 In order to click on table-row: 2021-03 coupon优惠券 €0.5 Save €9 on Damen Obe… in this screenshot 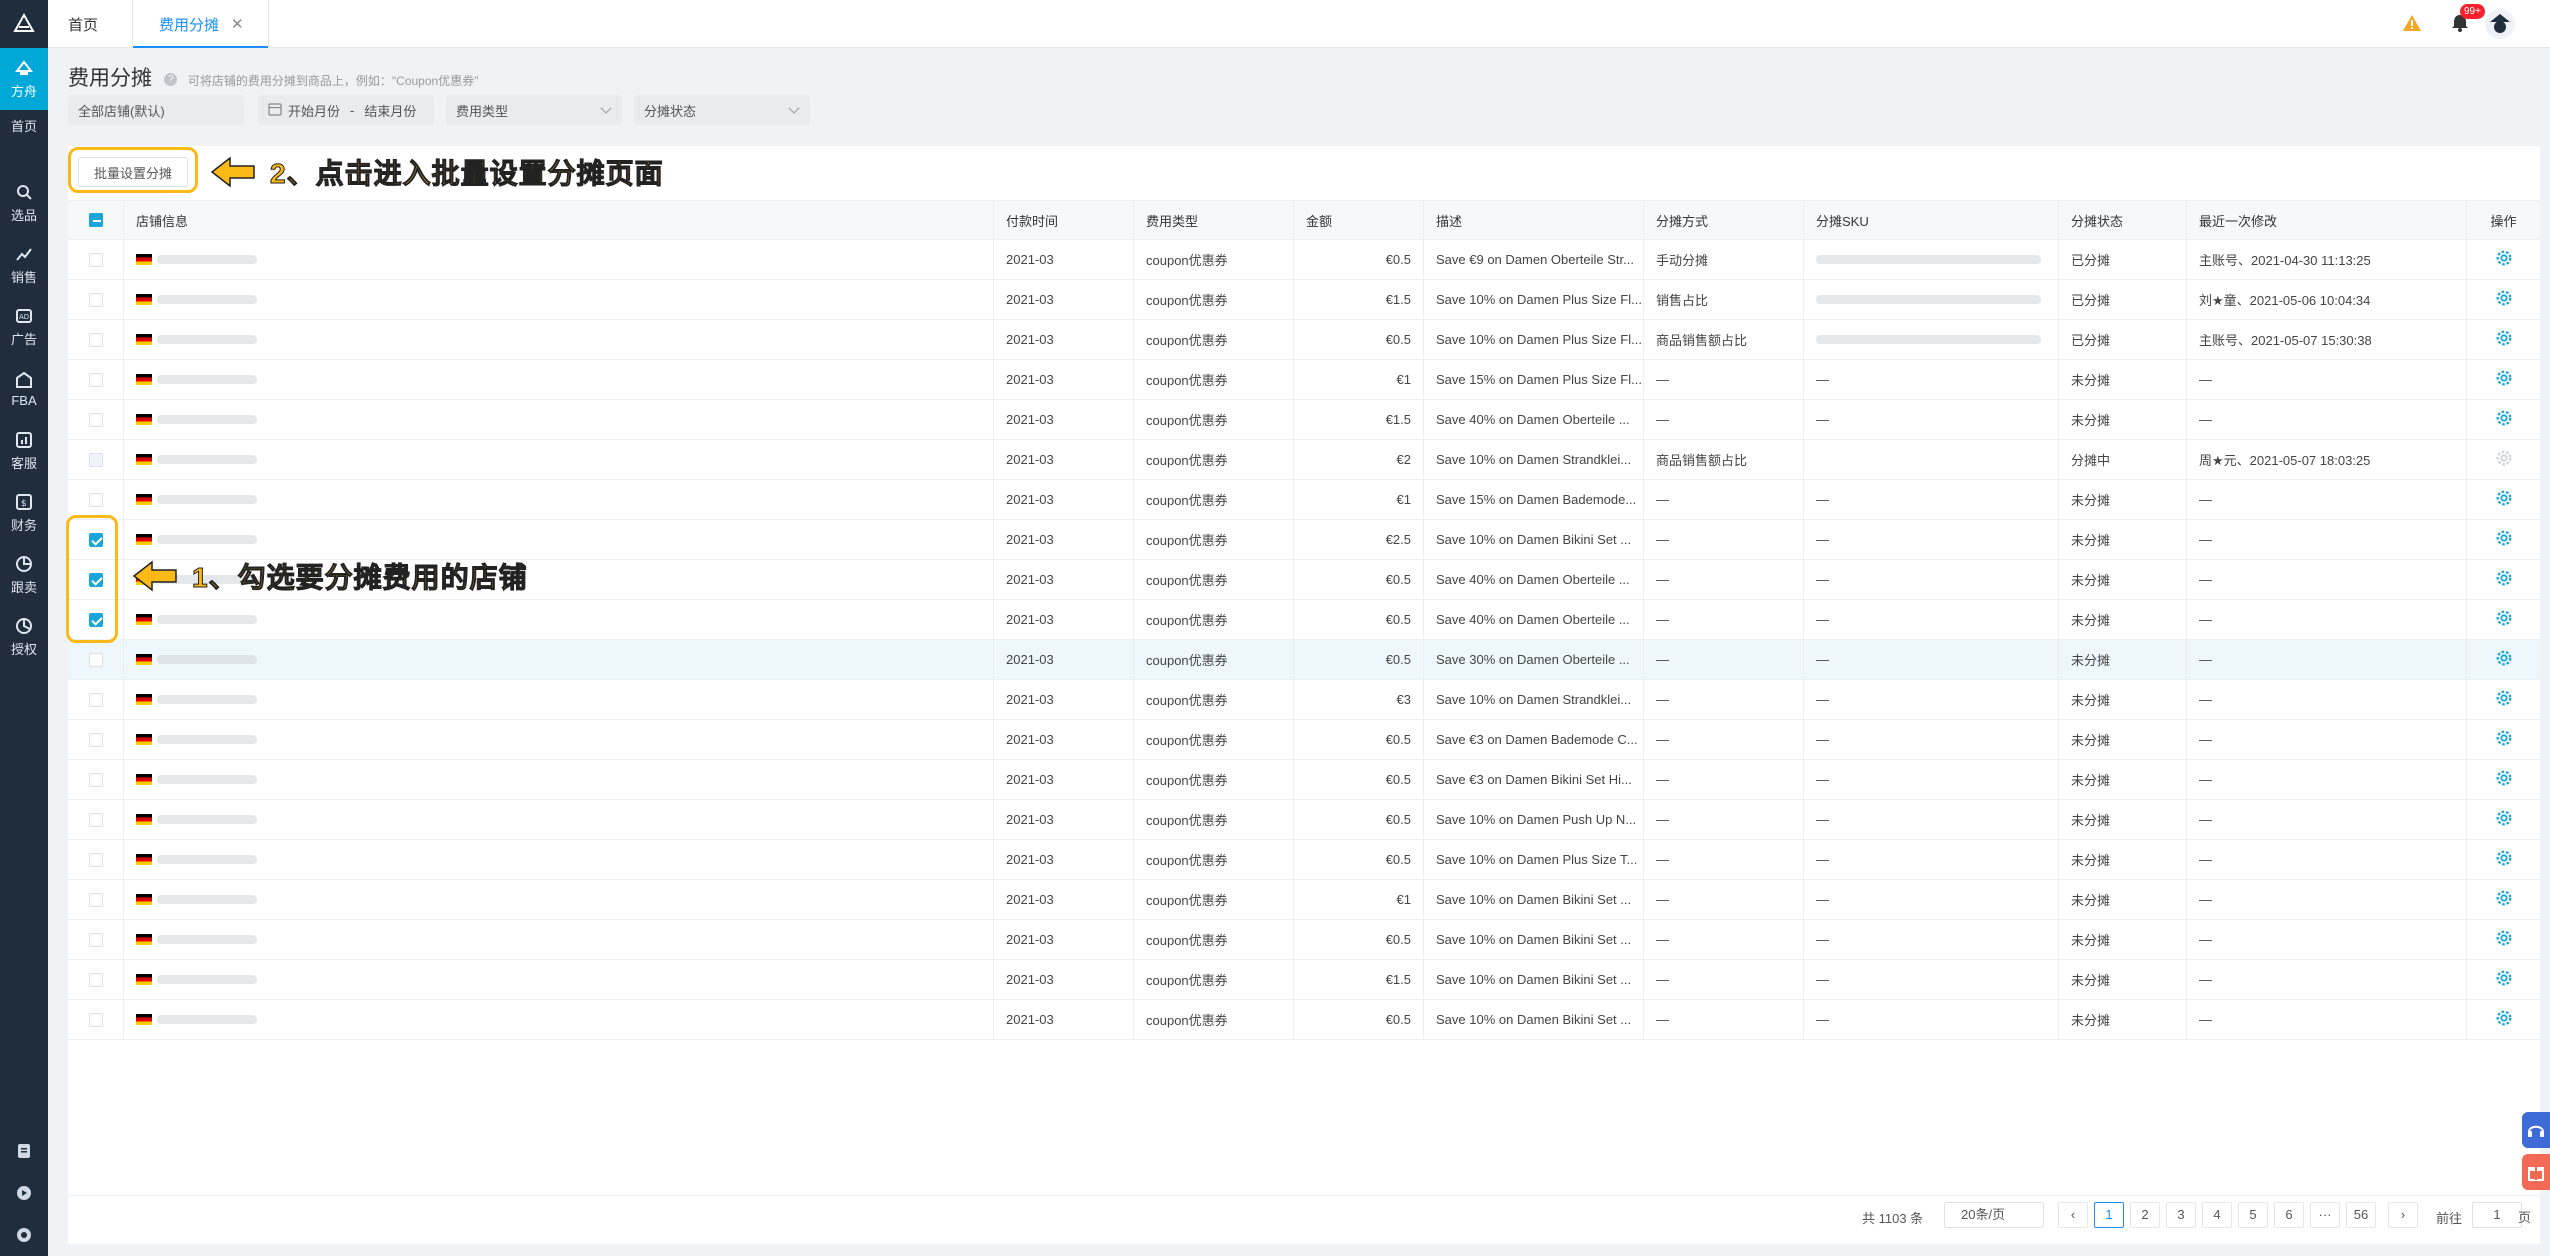, I will do `click(1304, 260)`.